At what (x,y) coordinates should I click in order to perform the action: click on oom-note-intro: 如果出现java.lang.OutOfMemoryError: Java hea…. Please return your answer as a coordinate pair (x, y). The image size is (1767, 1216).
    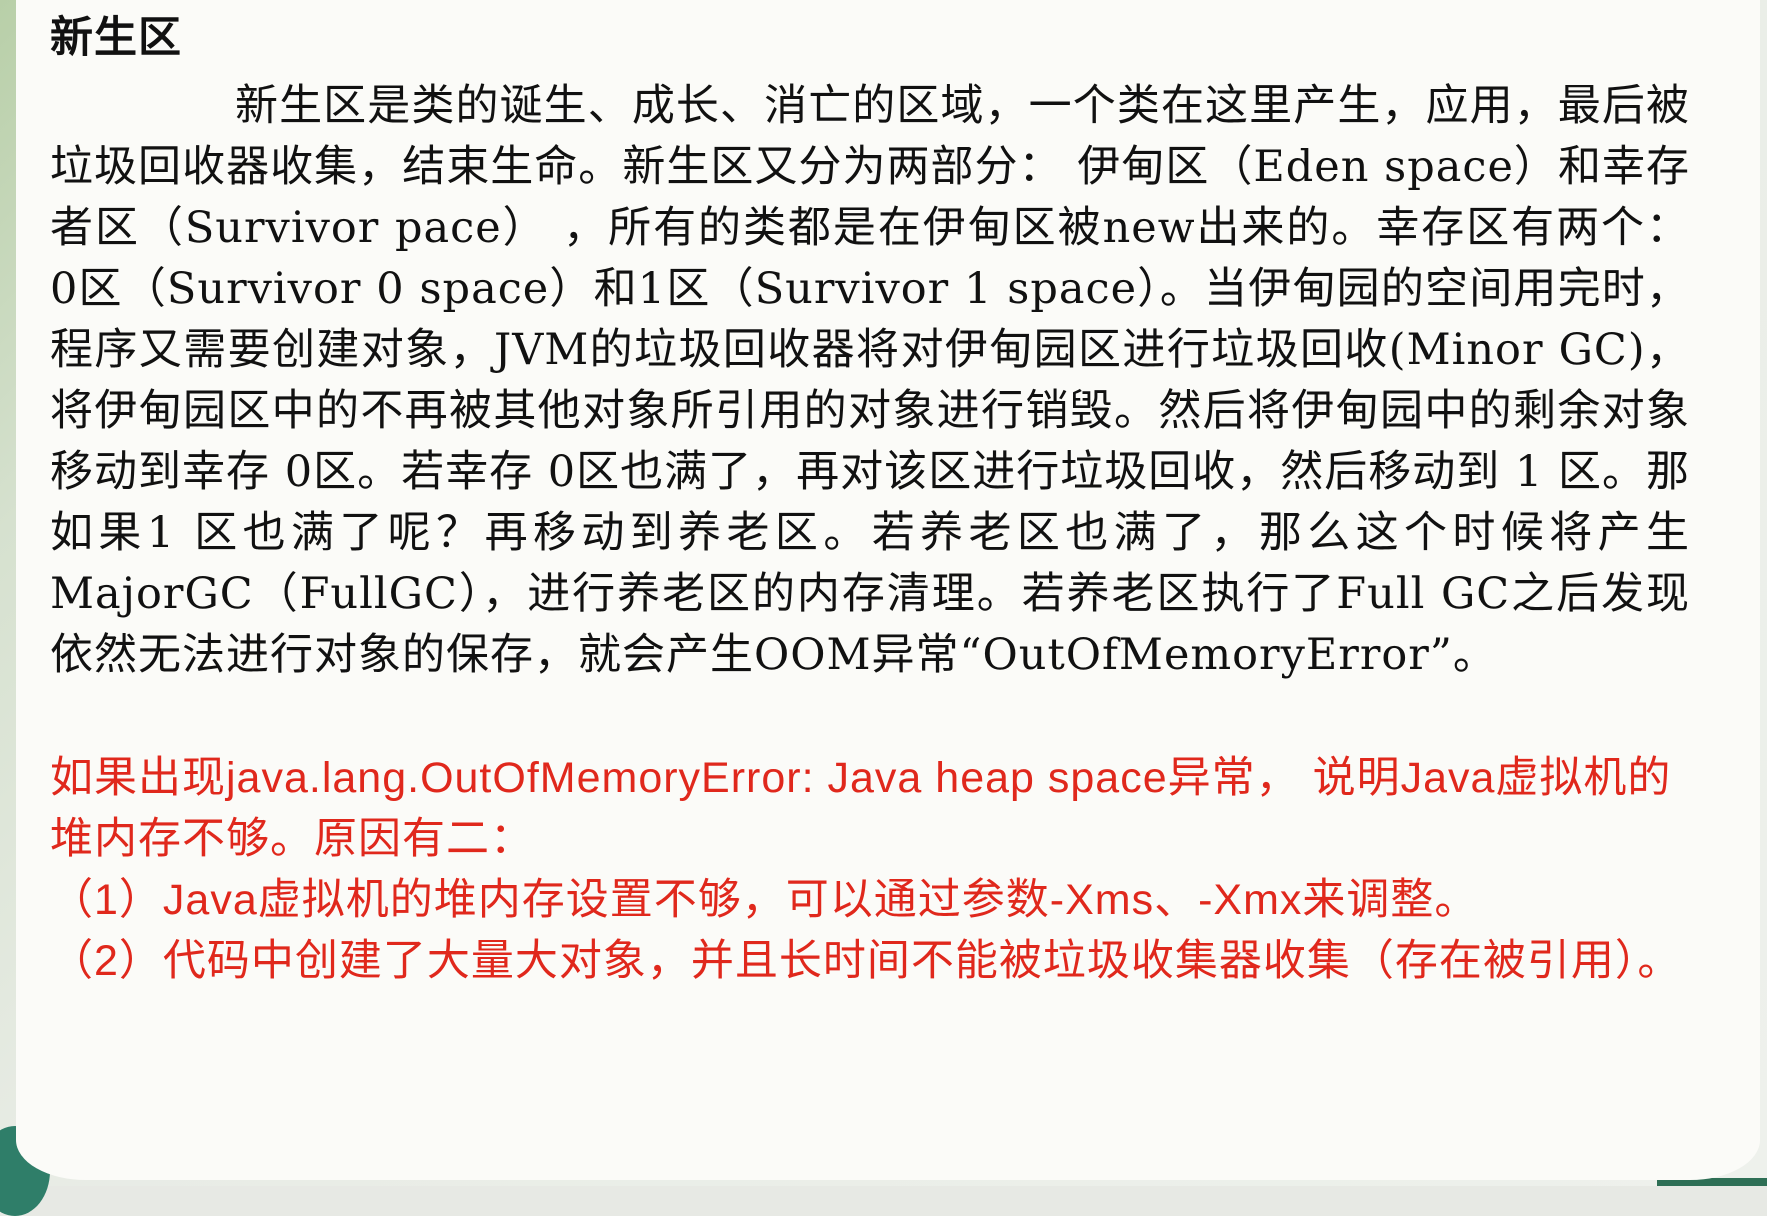
    Looking at the image, I should click on (861, 808).